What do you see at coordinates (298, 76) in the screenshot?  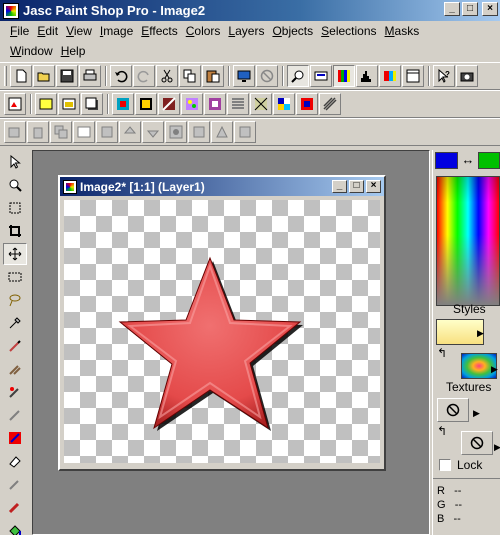 I see `zoom-search-icon` at bounding box center [298, 76].